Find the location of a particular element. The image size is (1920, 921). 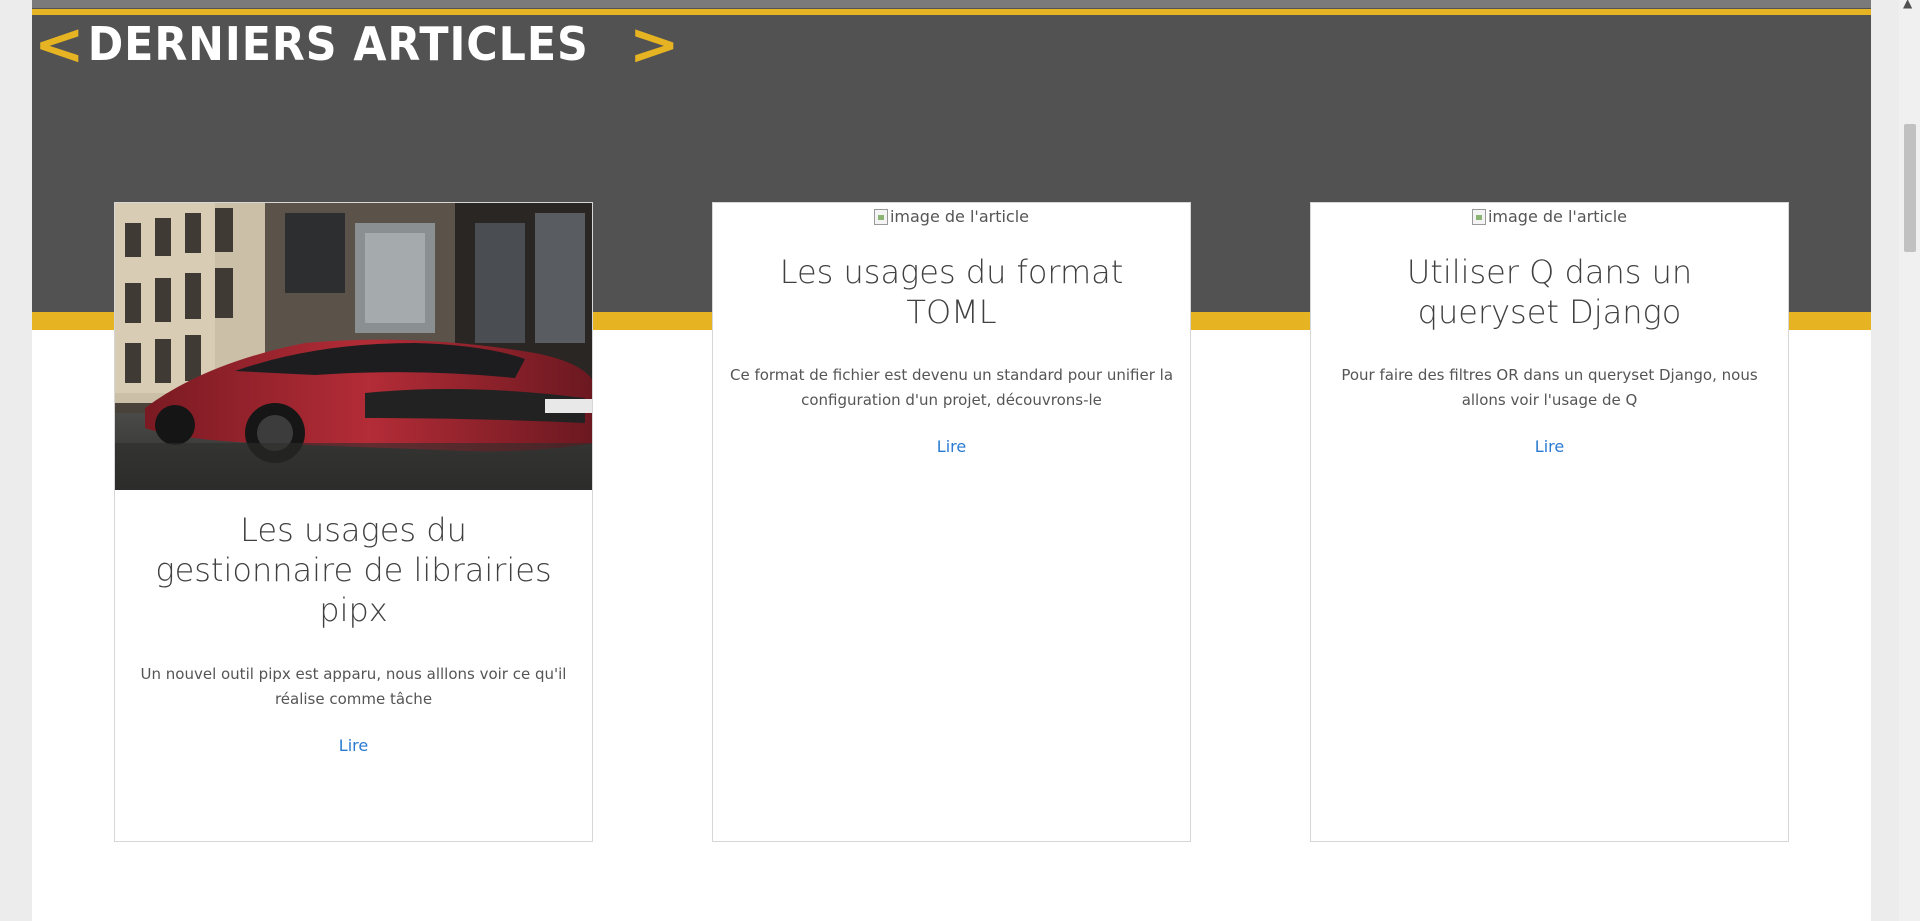

scroll-up-arrow-icon: ▲ is located at coordinates (1907, 5).